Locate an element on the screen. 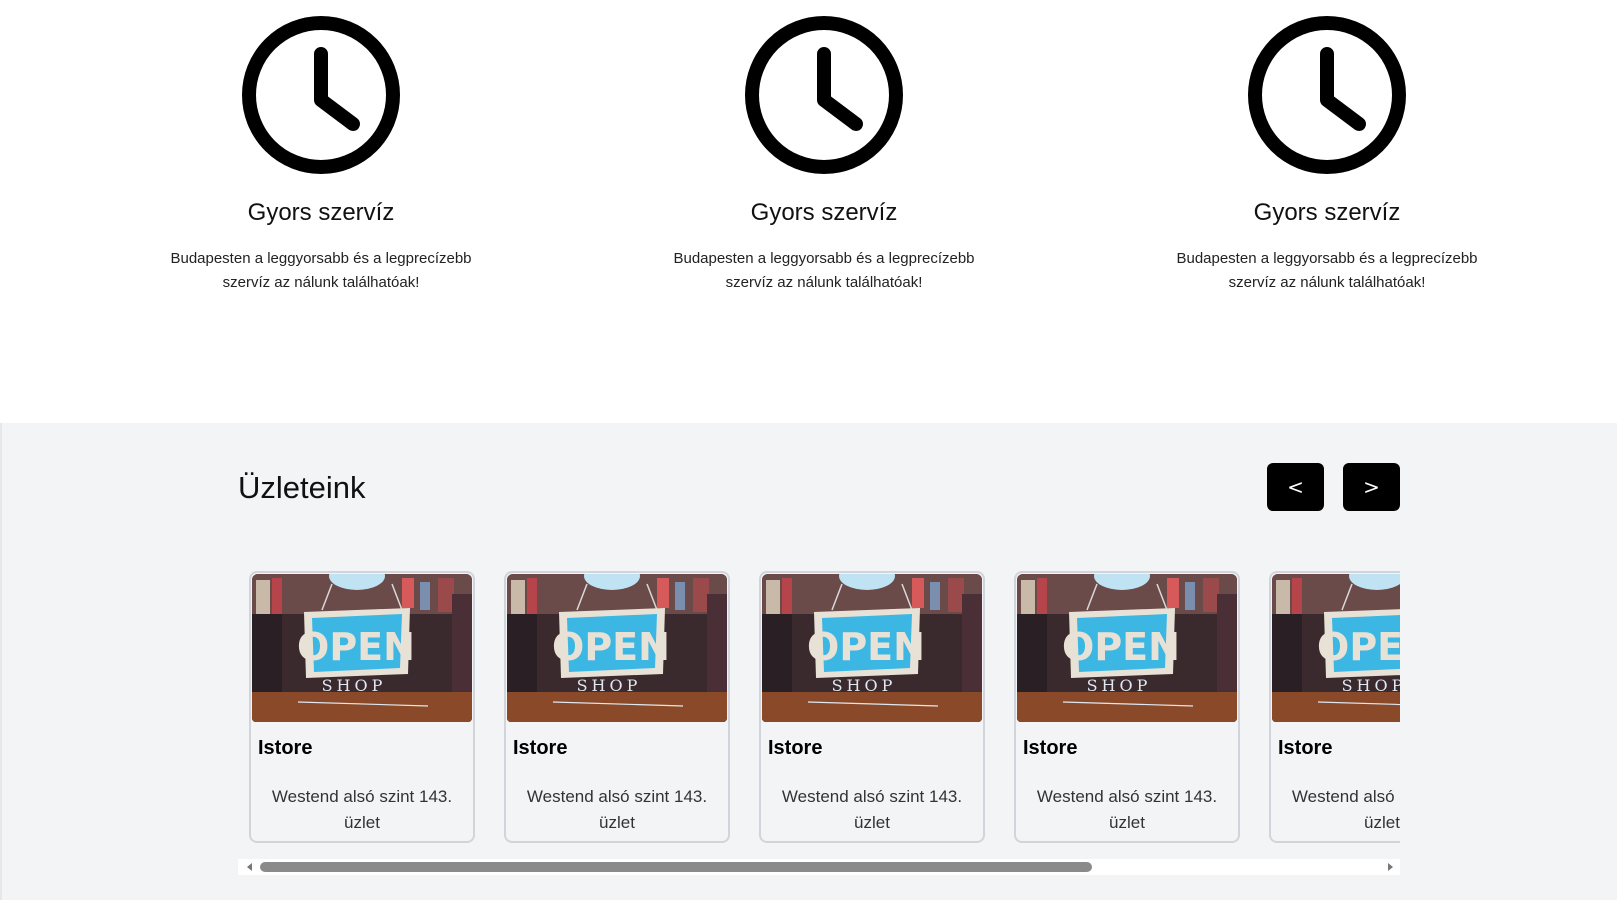  carousel-prev-button: < is located at coordinates (1295, 487).